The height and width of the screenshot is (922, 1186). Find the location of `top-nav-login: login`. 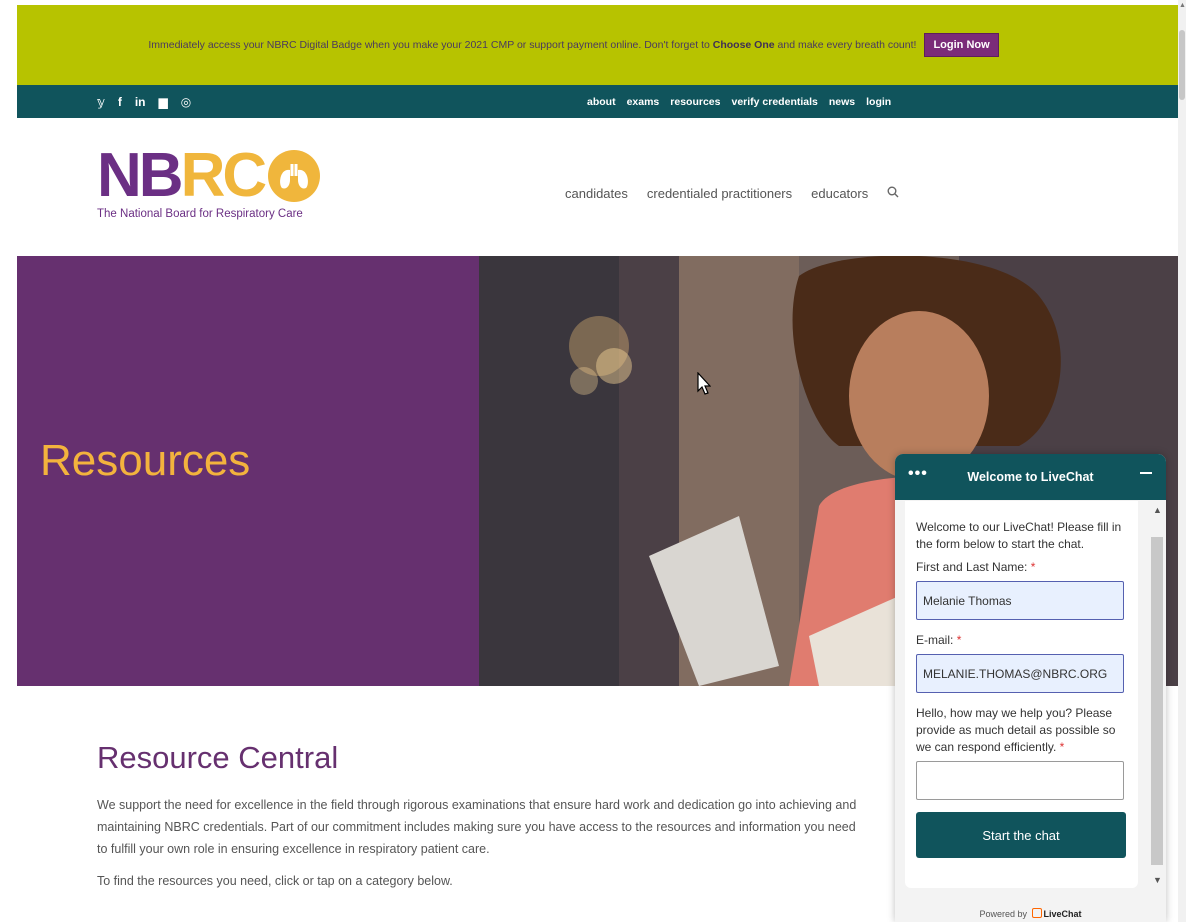

top-nav-login: login is located at coordinates (878, 102).